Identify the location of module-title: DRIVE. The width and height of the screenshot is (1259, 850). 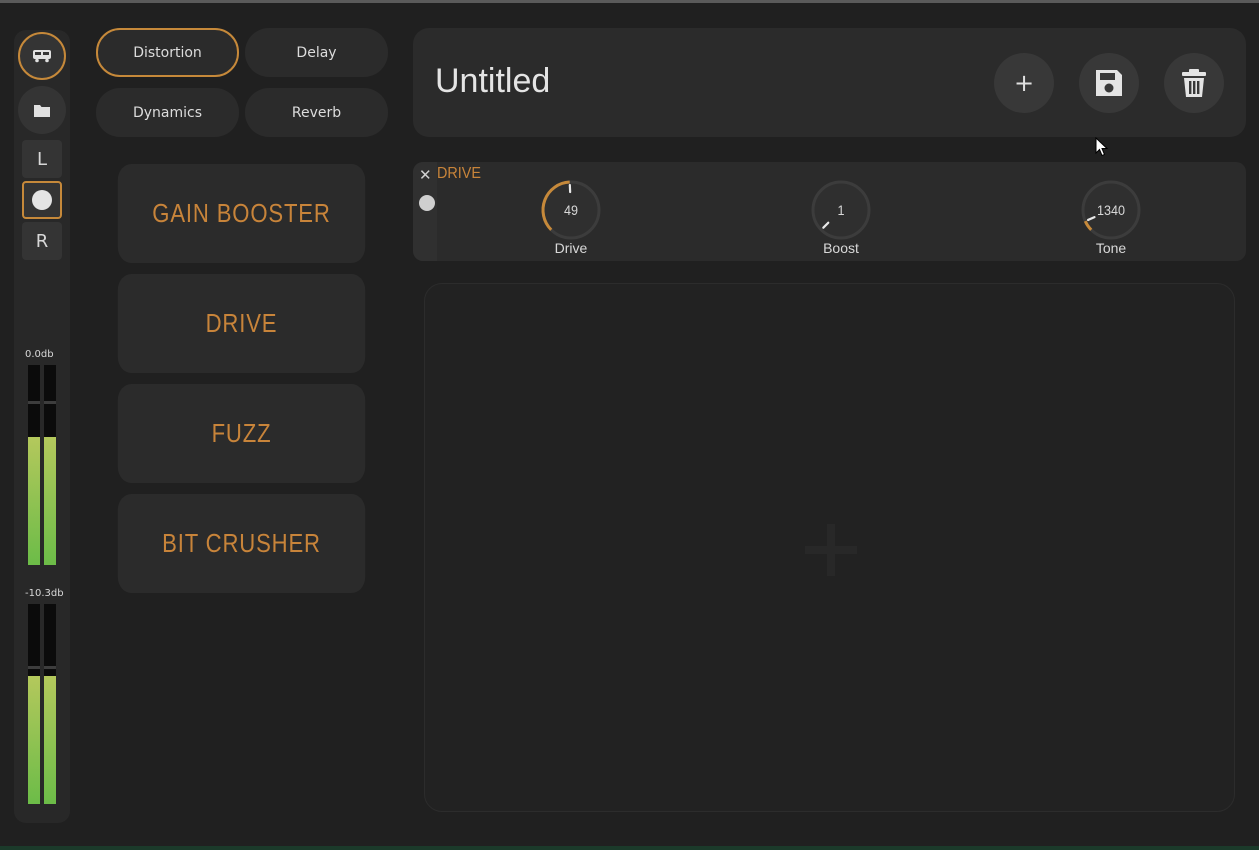
(459, 173).